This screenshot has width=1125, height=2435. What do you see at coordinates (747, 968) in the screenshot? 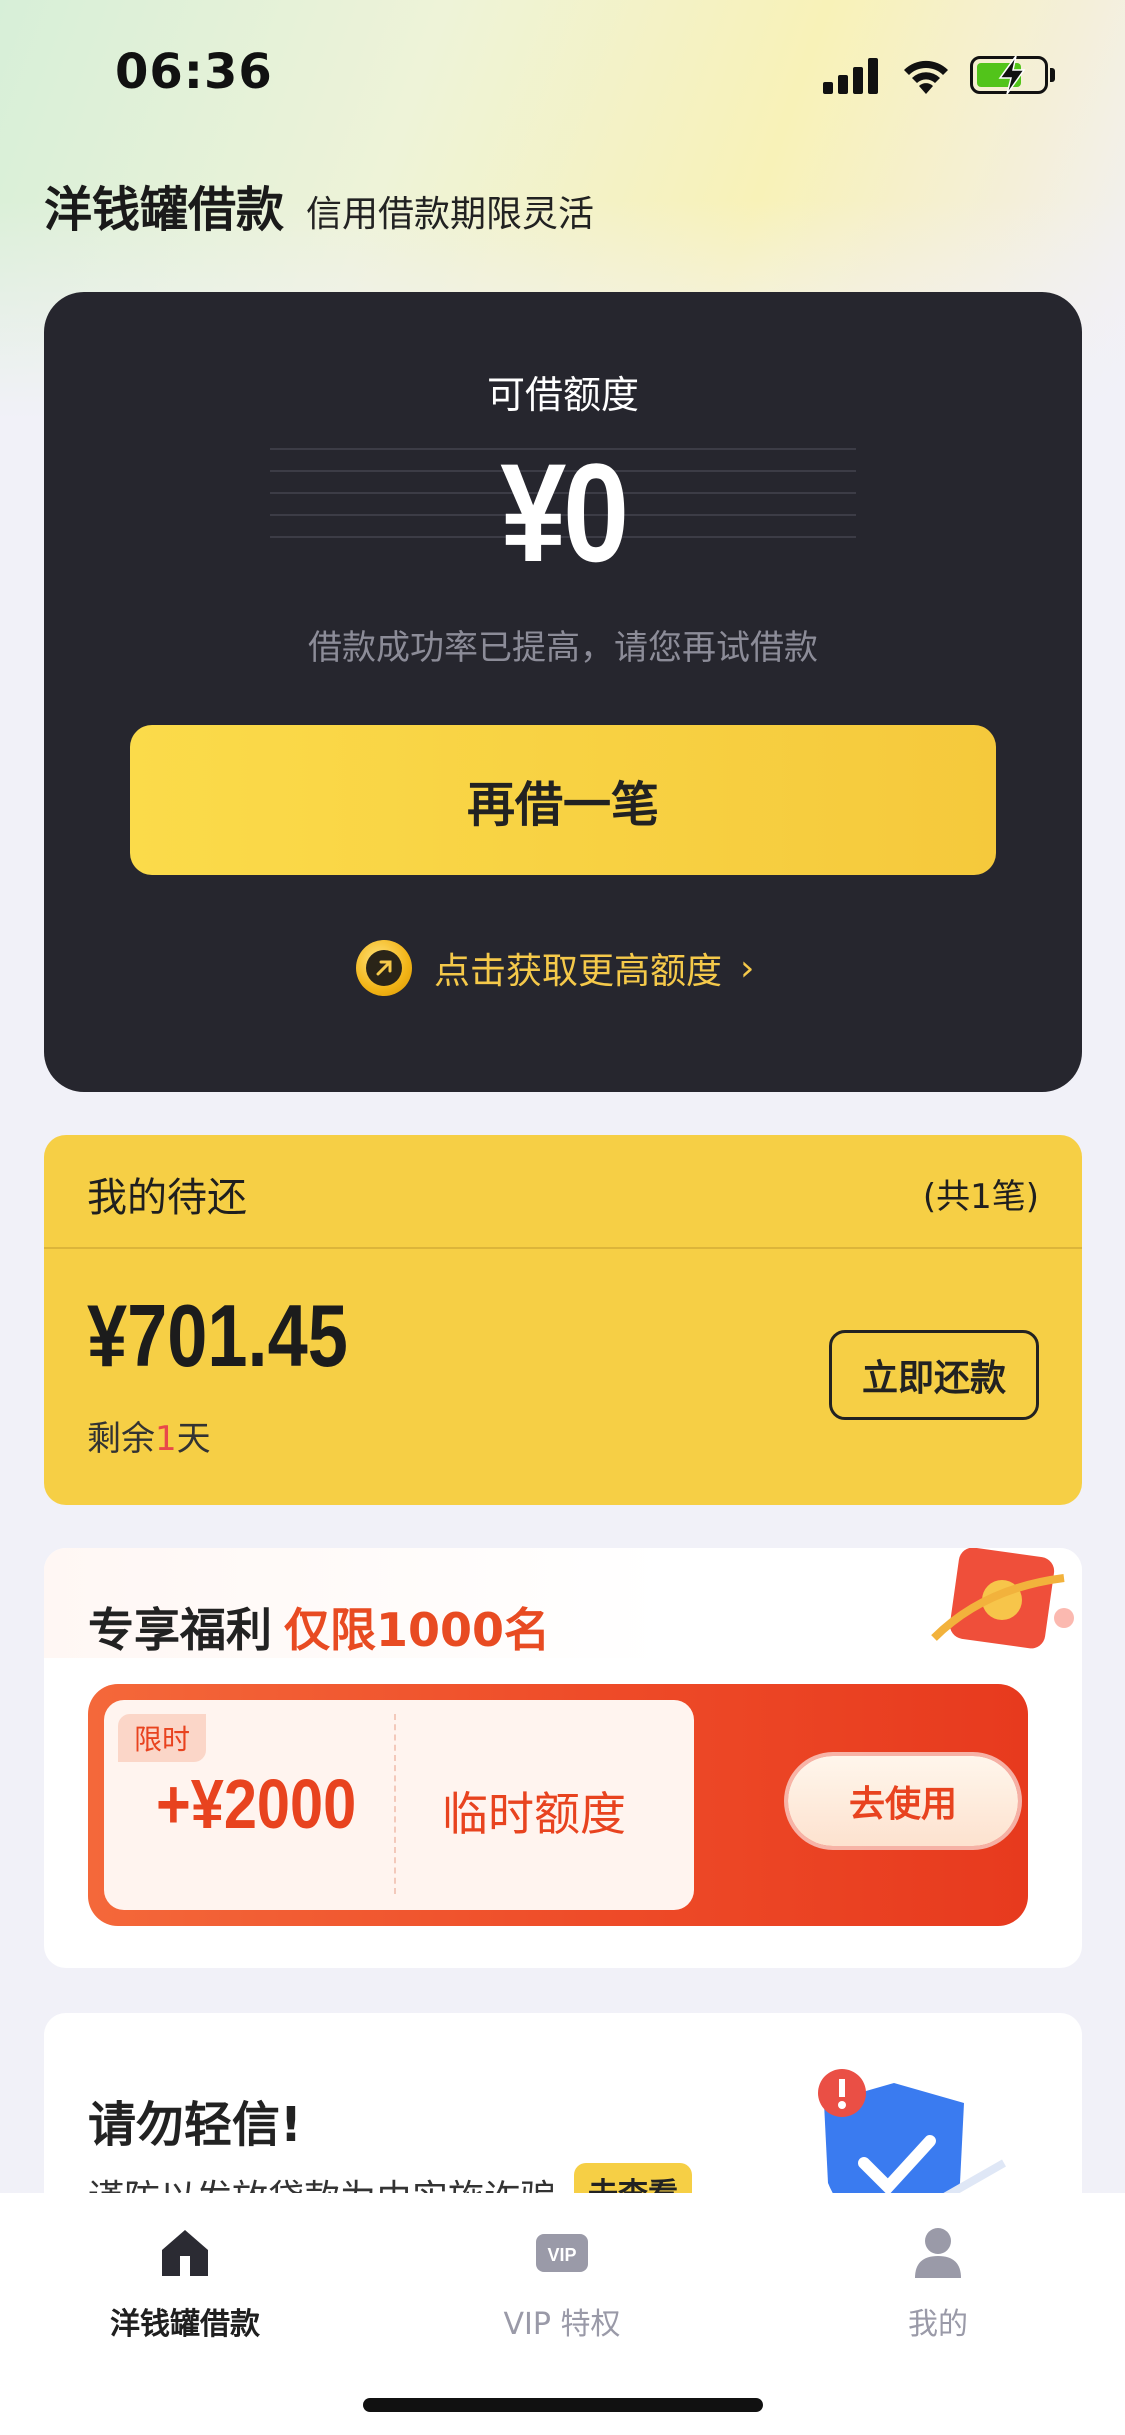
I see `chevron-right-icon: ›` at bounding box center [747, 968].